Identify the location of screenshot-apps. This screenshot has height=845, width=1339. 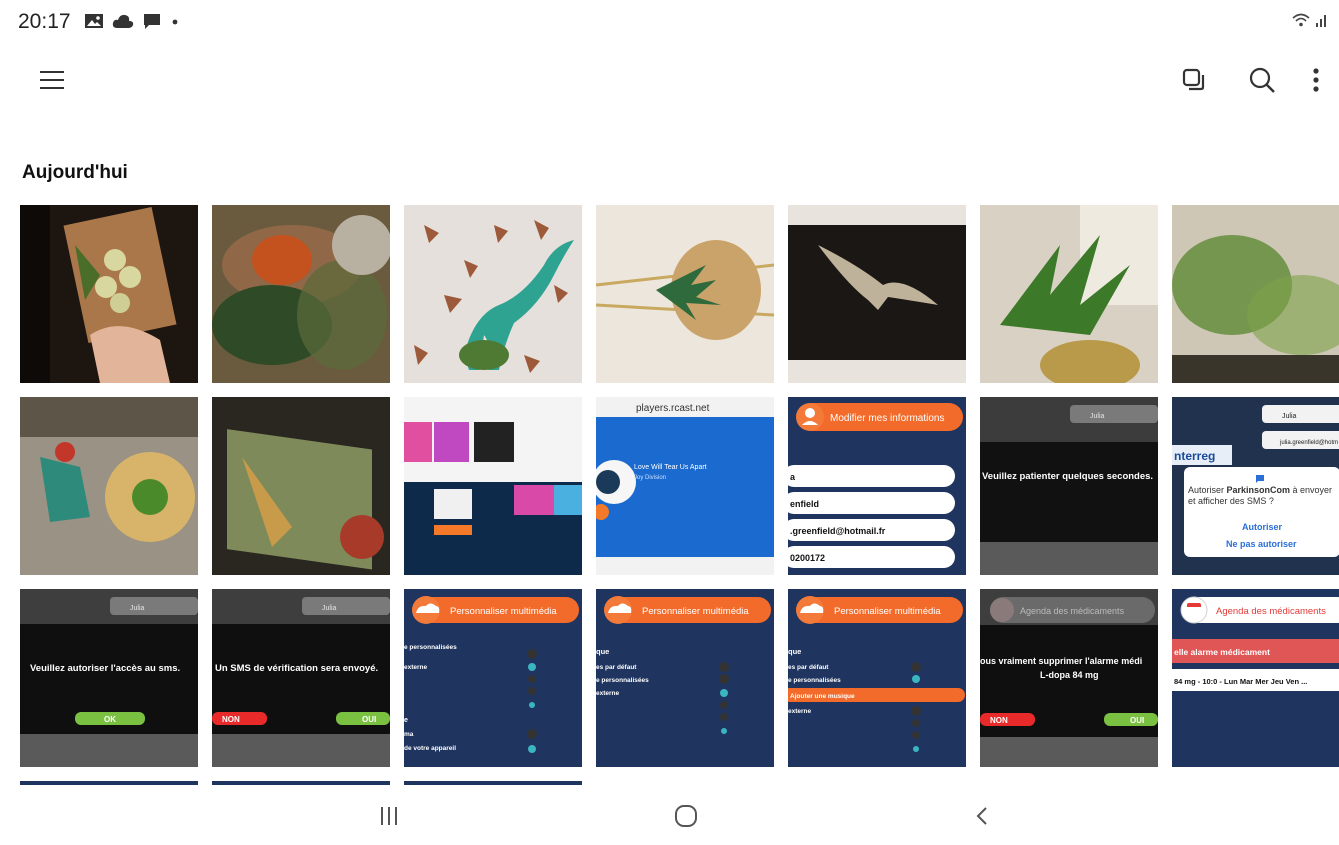
(493, 486).